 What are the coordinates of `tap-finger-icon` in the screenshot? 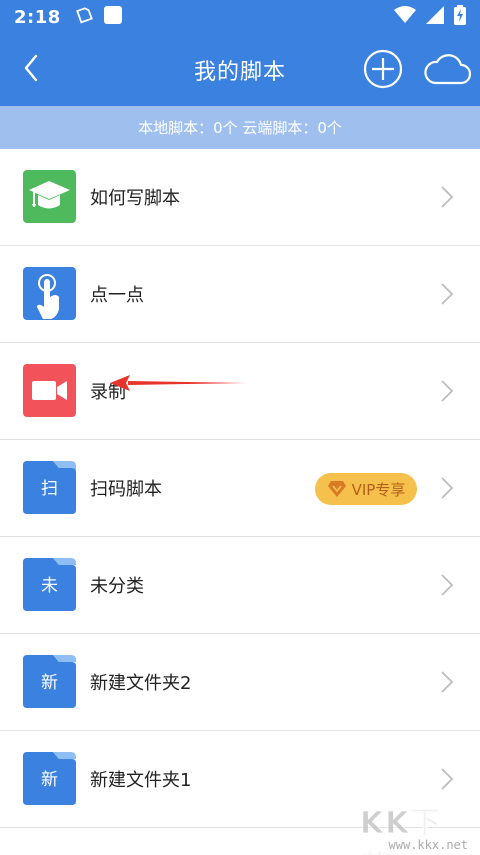 It's located at (49, 293).